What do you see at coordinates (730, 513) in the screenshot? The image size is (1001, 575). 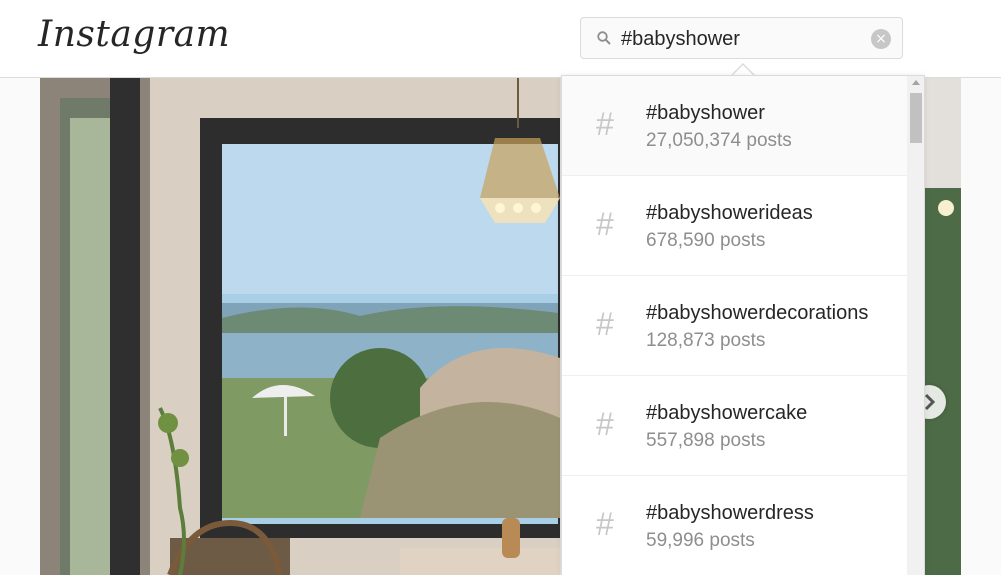 I see `result-hashtag: #babyshowerdress` at bounding box center [730, 513].